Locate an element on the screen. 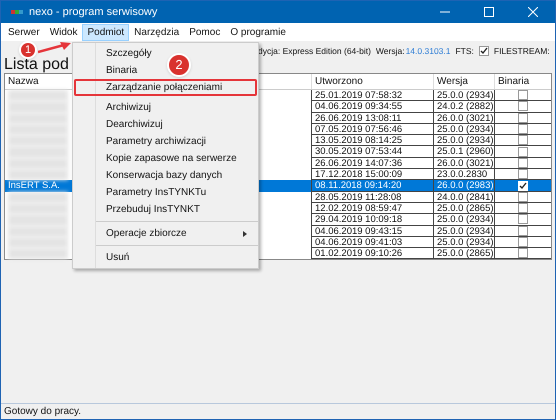 This screenshot has width=556, height=420. table-cell: 26.06.2019 13:08:11 is located at coordinates (372, 118).